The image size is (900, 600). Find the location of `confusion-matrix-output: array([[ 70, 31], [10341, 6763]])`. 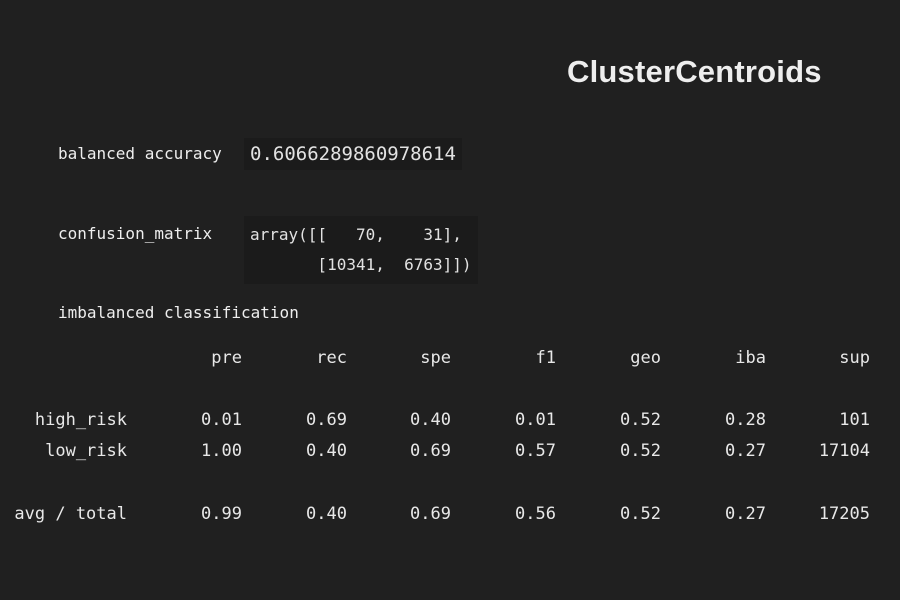

confusion-matrix-output: array([[ 70, 31], [10341, 6763]]) is located at coordinates (361, 250).